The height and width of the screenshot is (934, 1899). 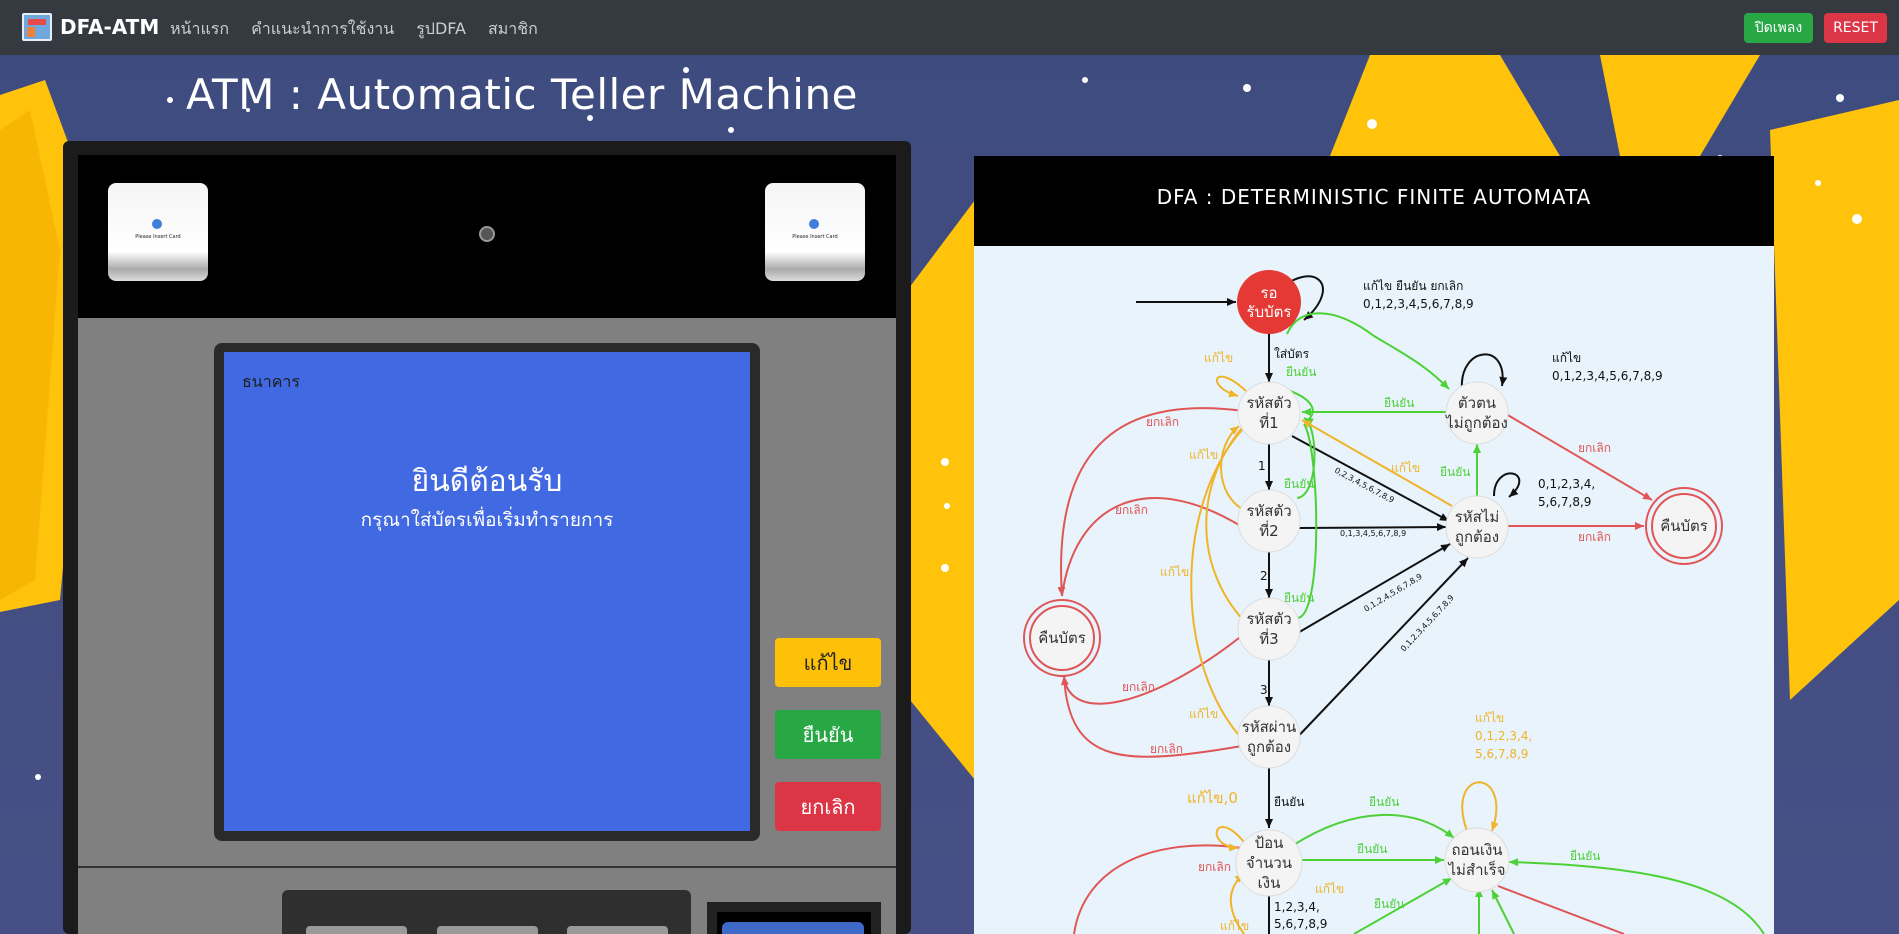 What do you see at coordinates (1269, 413) in the screenshot?
I see `state-digit-1: รหัสตัว ที่1` at bounding box center [1269, 413].